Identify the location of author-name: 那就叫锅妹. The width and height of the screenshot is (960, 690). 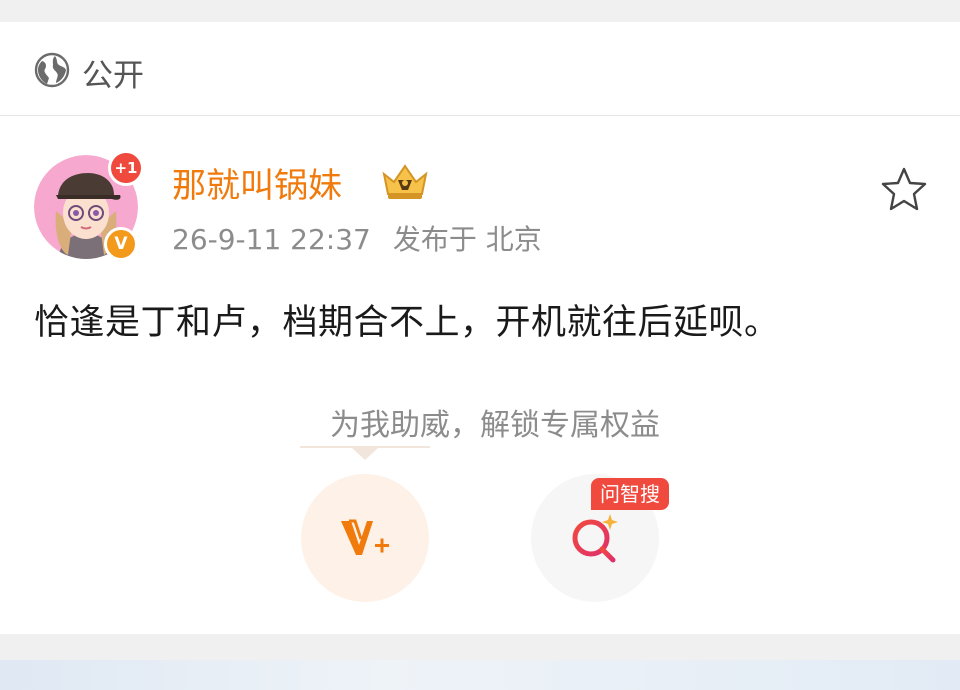
(257, 182).